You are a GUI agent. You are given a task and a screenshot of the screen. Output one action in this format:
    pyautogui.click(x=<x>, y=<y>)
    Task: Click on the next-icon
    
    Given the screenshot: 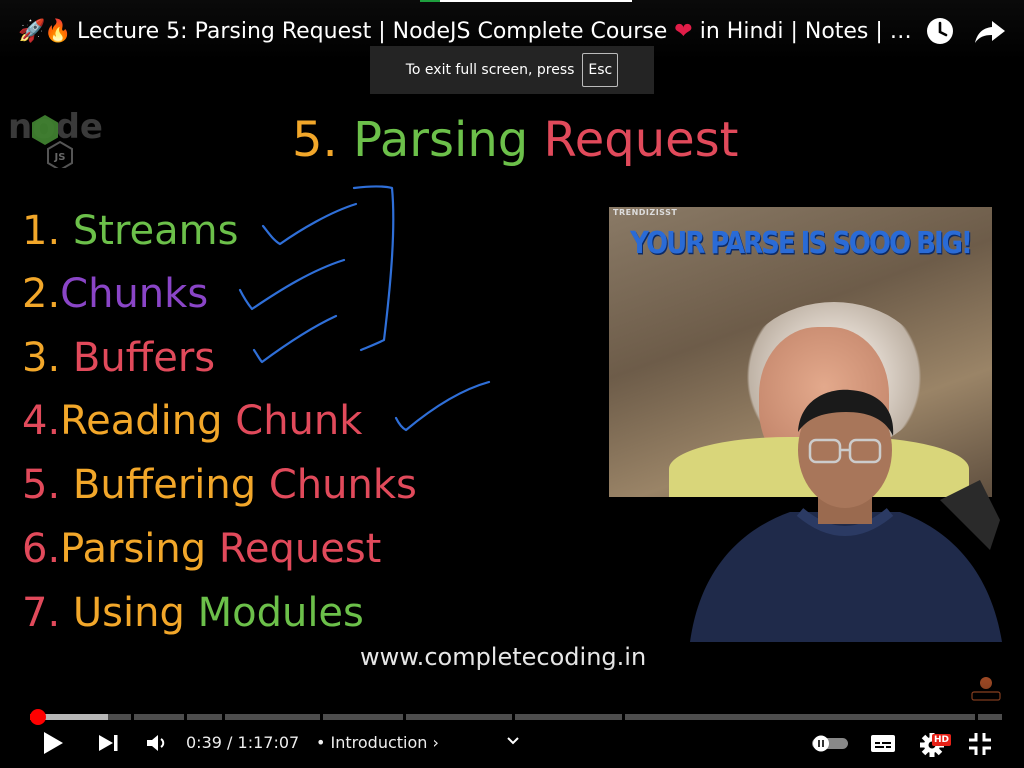 What is the action you would take?
    pyautogui.click(x=108, y=743)
    